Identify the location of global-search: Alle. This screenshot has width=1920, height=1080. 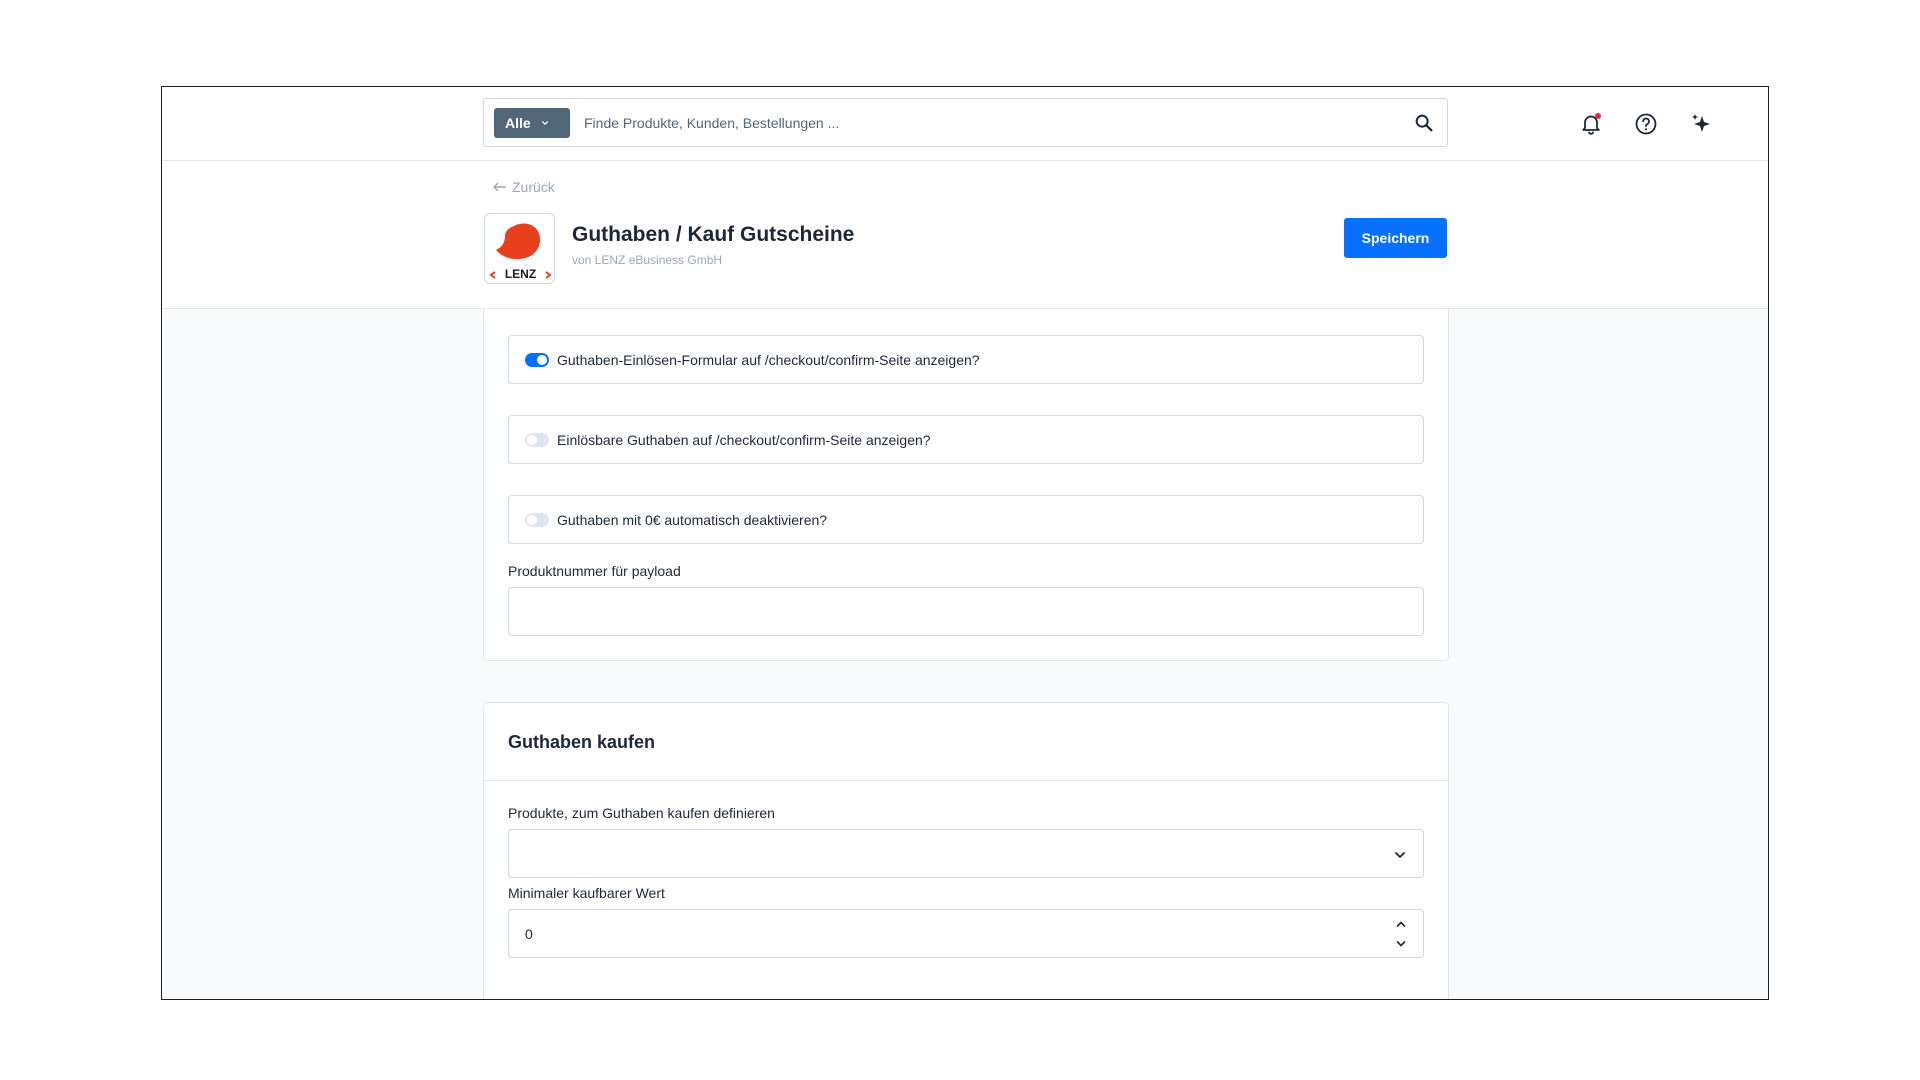
(965, 122).